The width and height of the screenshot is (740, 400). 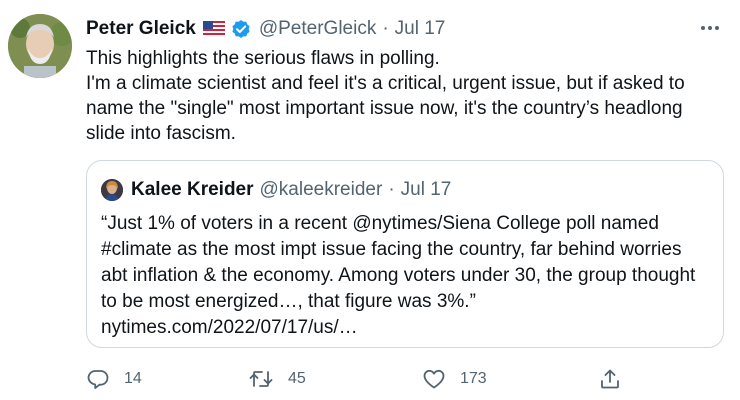 I want to click on tweet-header: Peter Gleick @PeterGleick · Jul 17, so click(x=407, y=29).